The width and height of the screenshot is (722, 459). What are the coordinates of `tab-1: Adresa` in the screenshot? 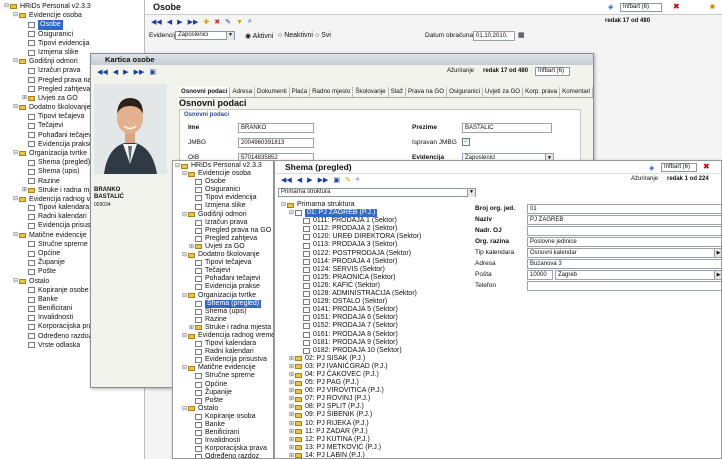 It's located at (243, 92).